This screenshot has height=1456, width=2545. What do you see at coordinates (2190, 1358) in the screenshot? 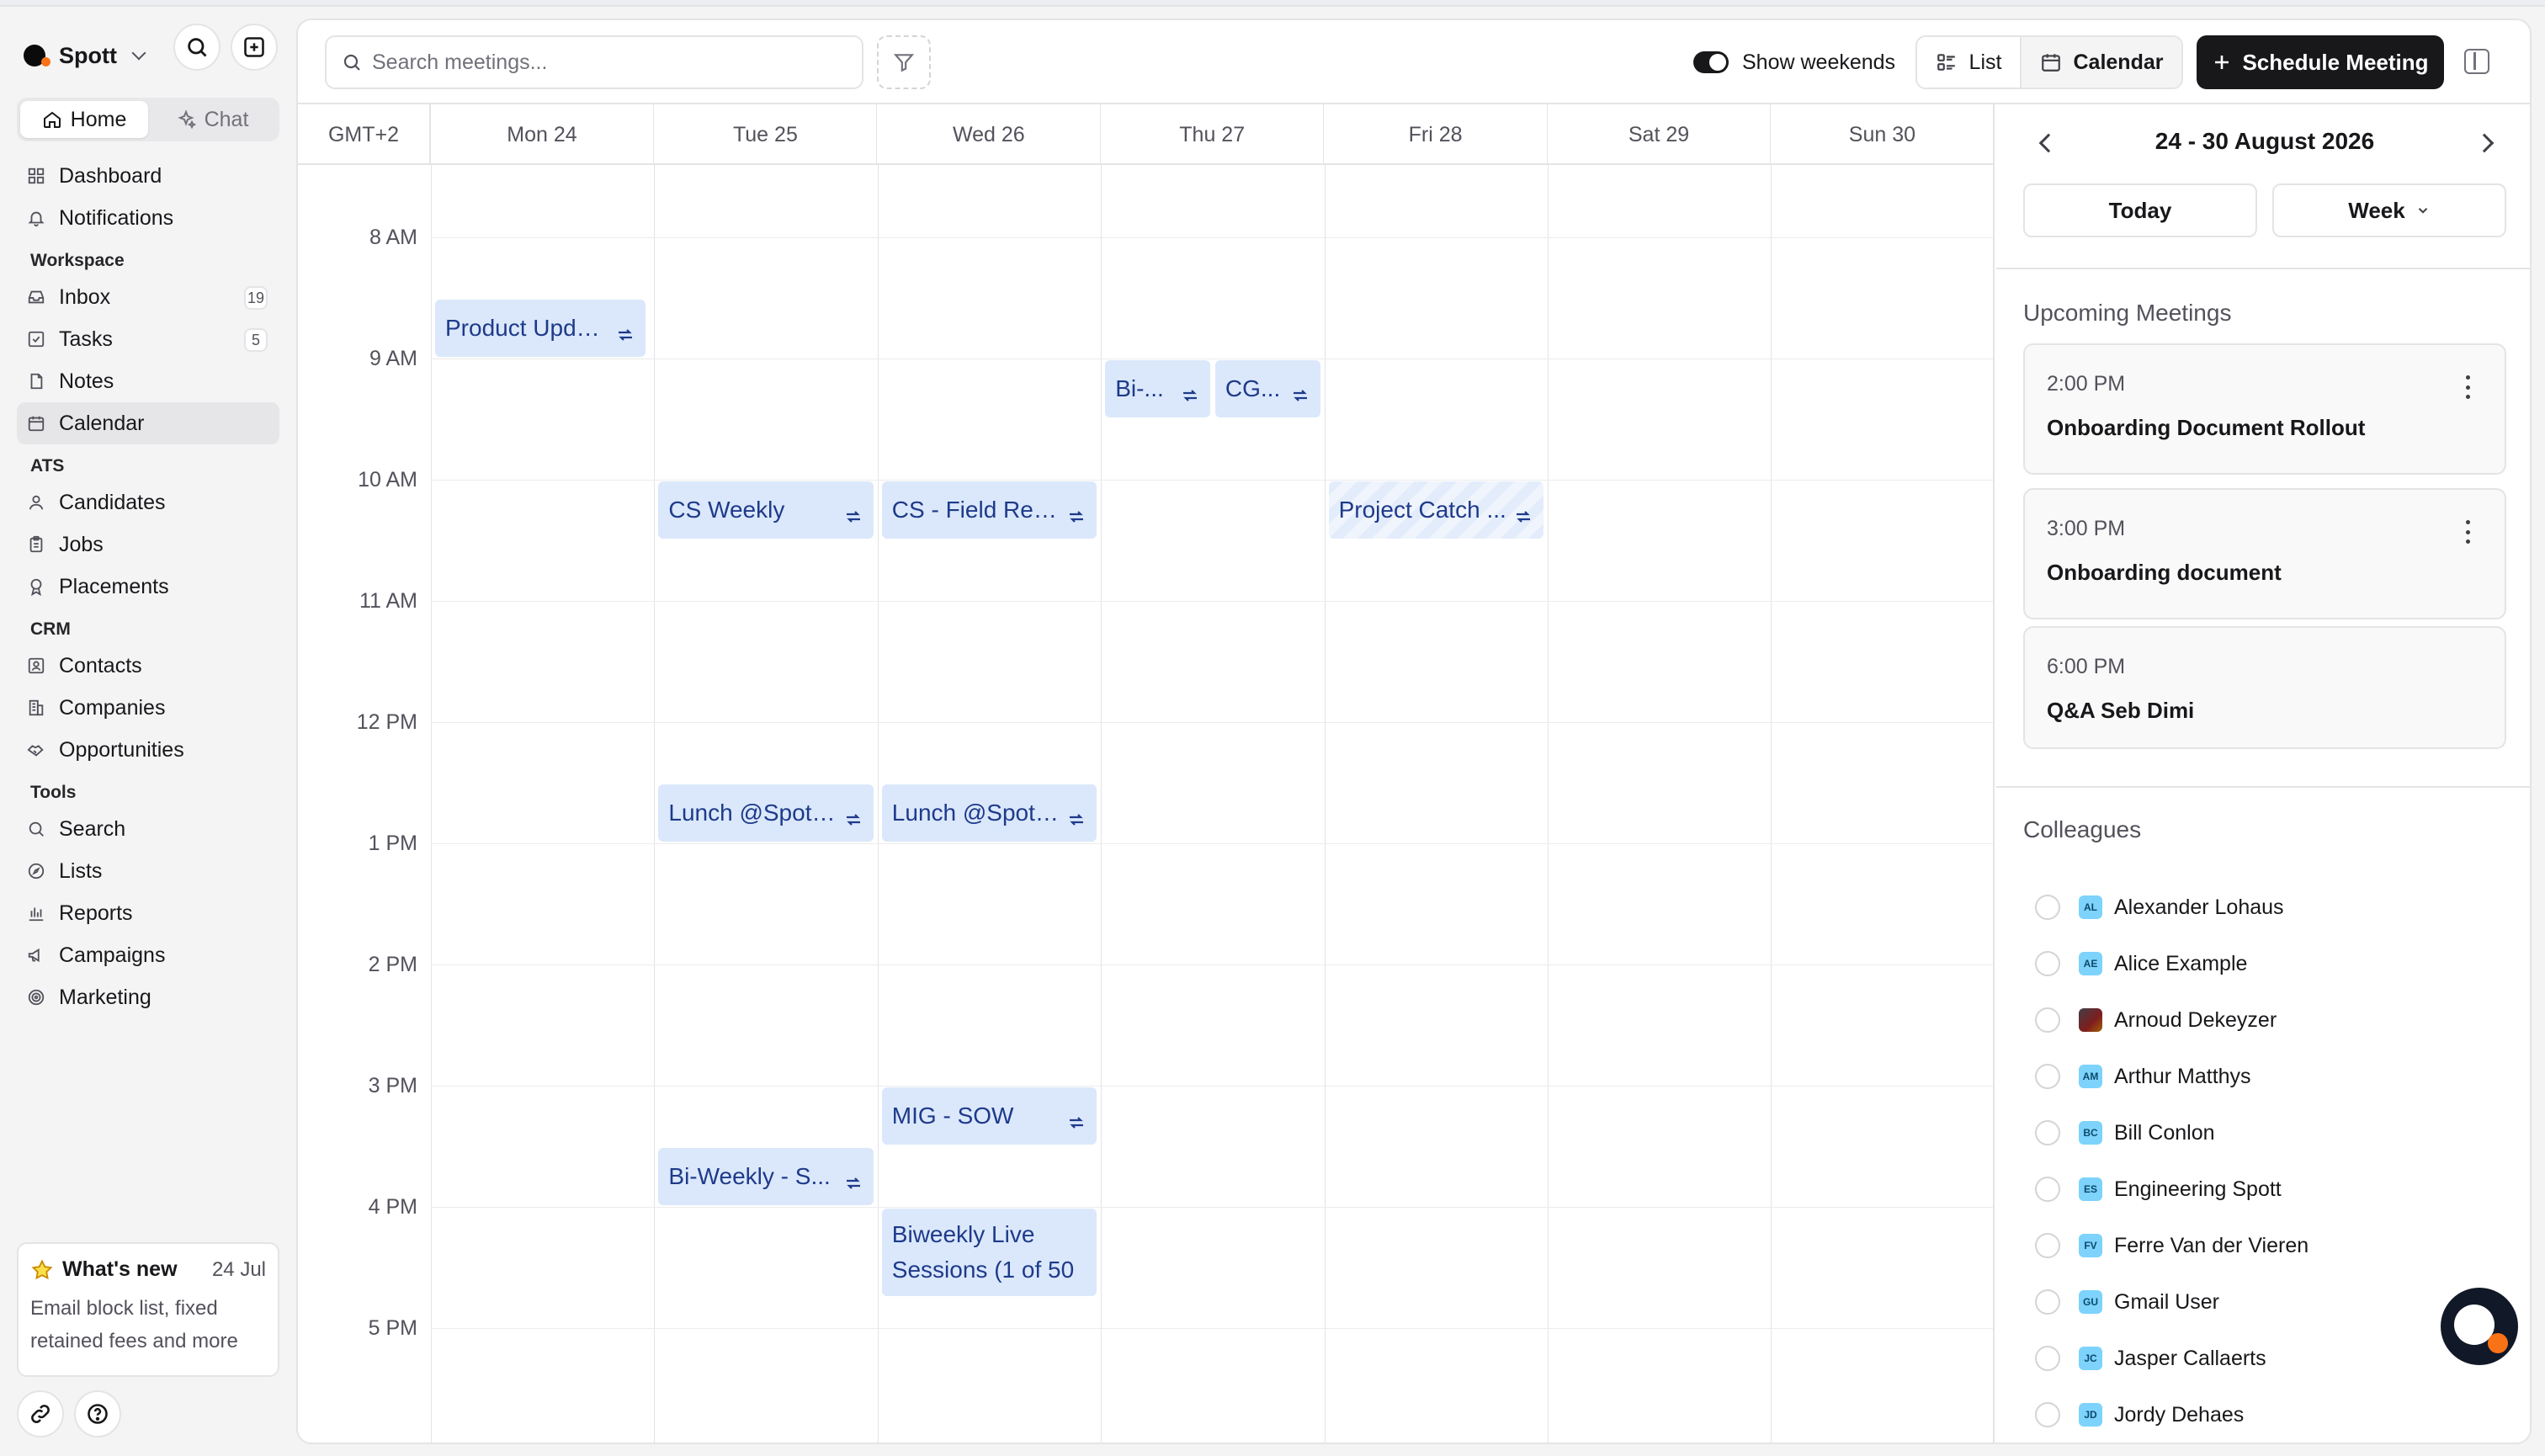
I see `colleague-name: Jasper Callaerts` at bounding box center [2190, 1358].